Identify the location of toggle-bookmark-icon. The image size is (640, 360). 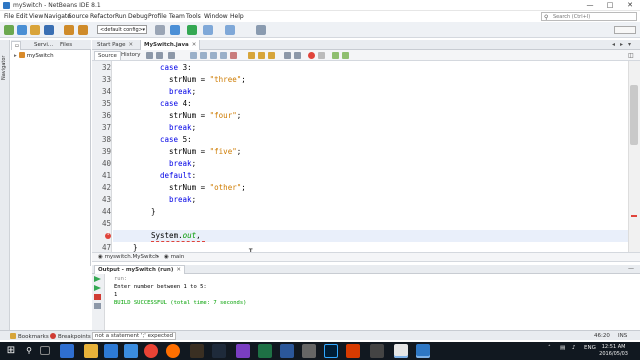
(271, 55).